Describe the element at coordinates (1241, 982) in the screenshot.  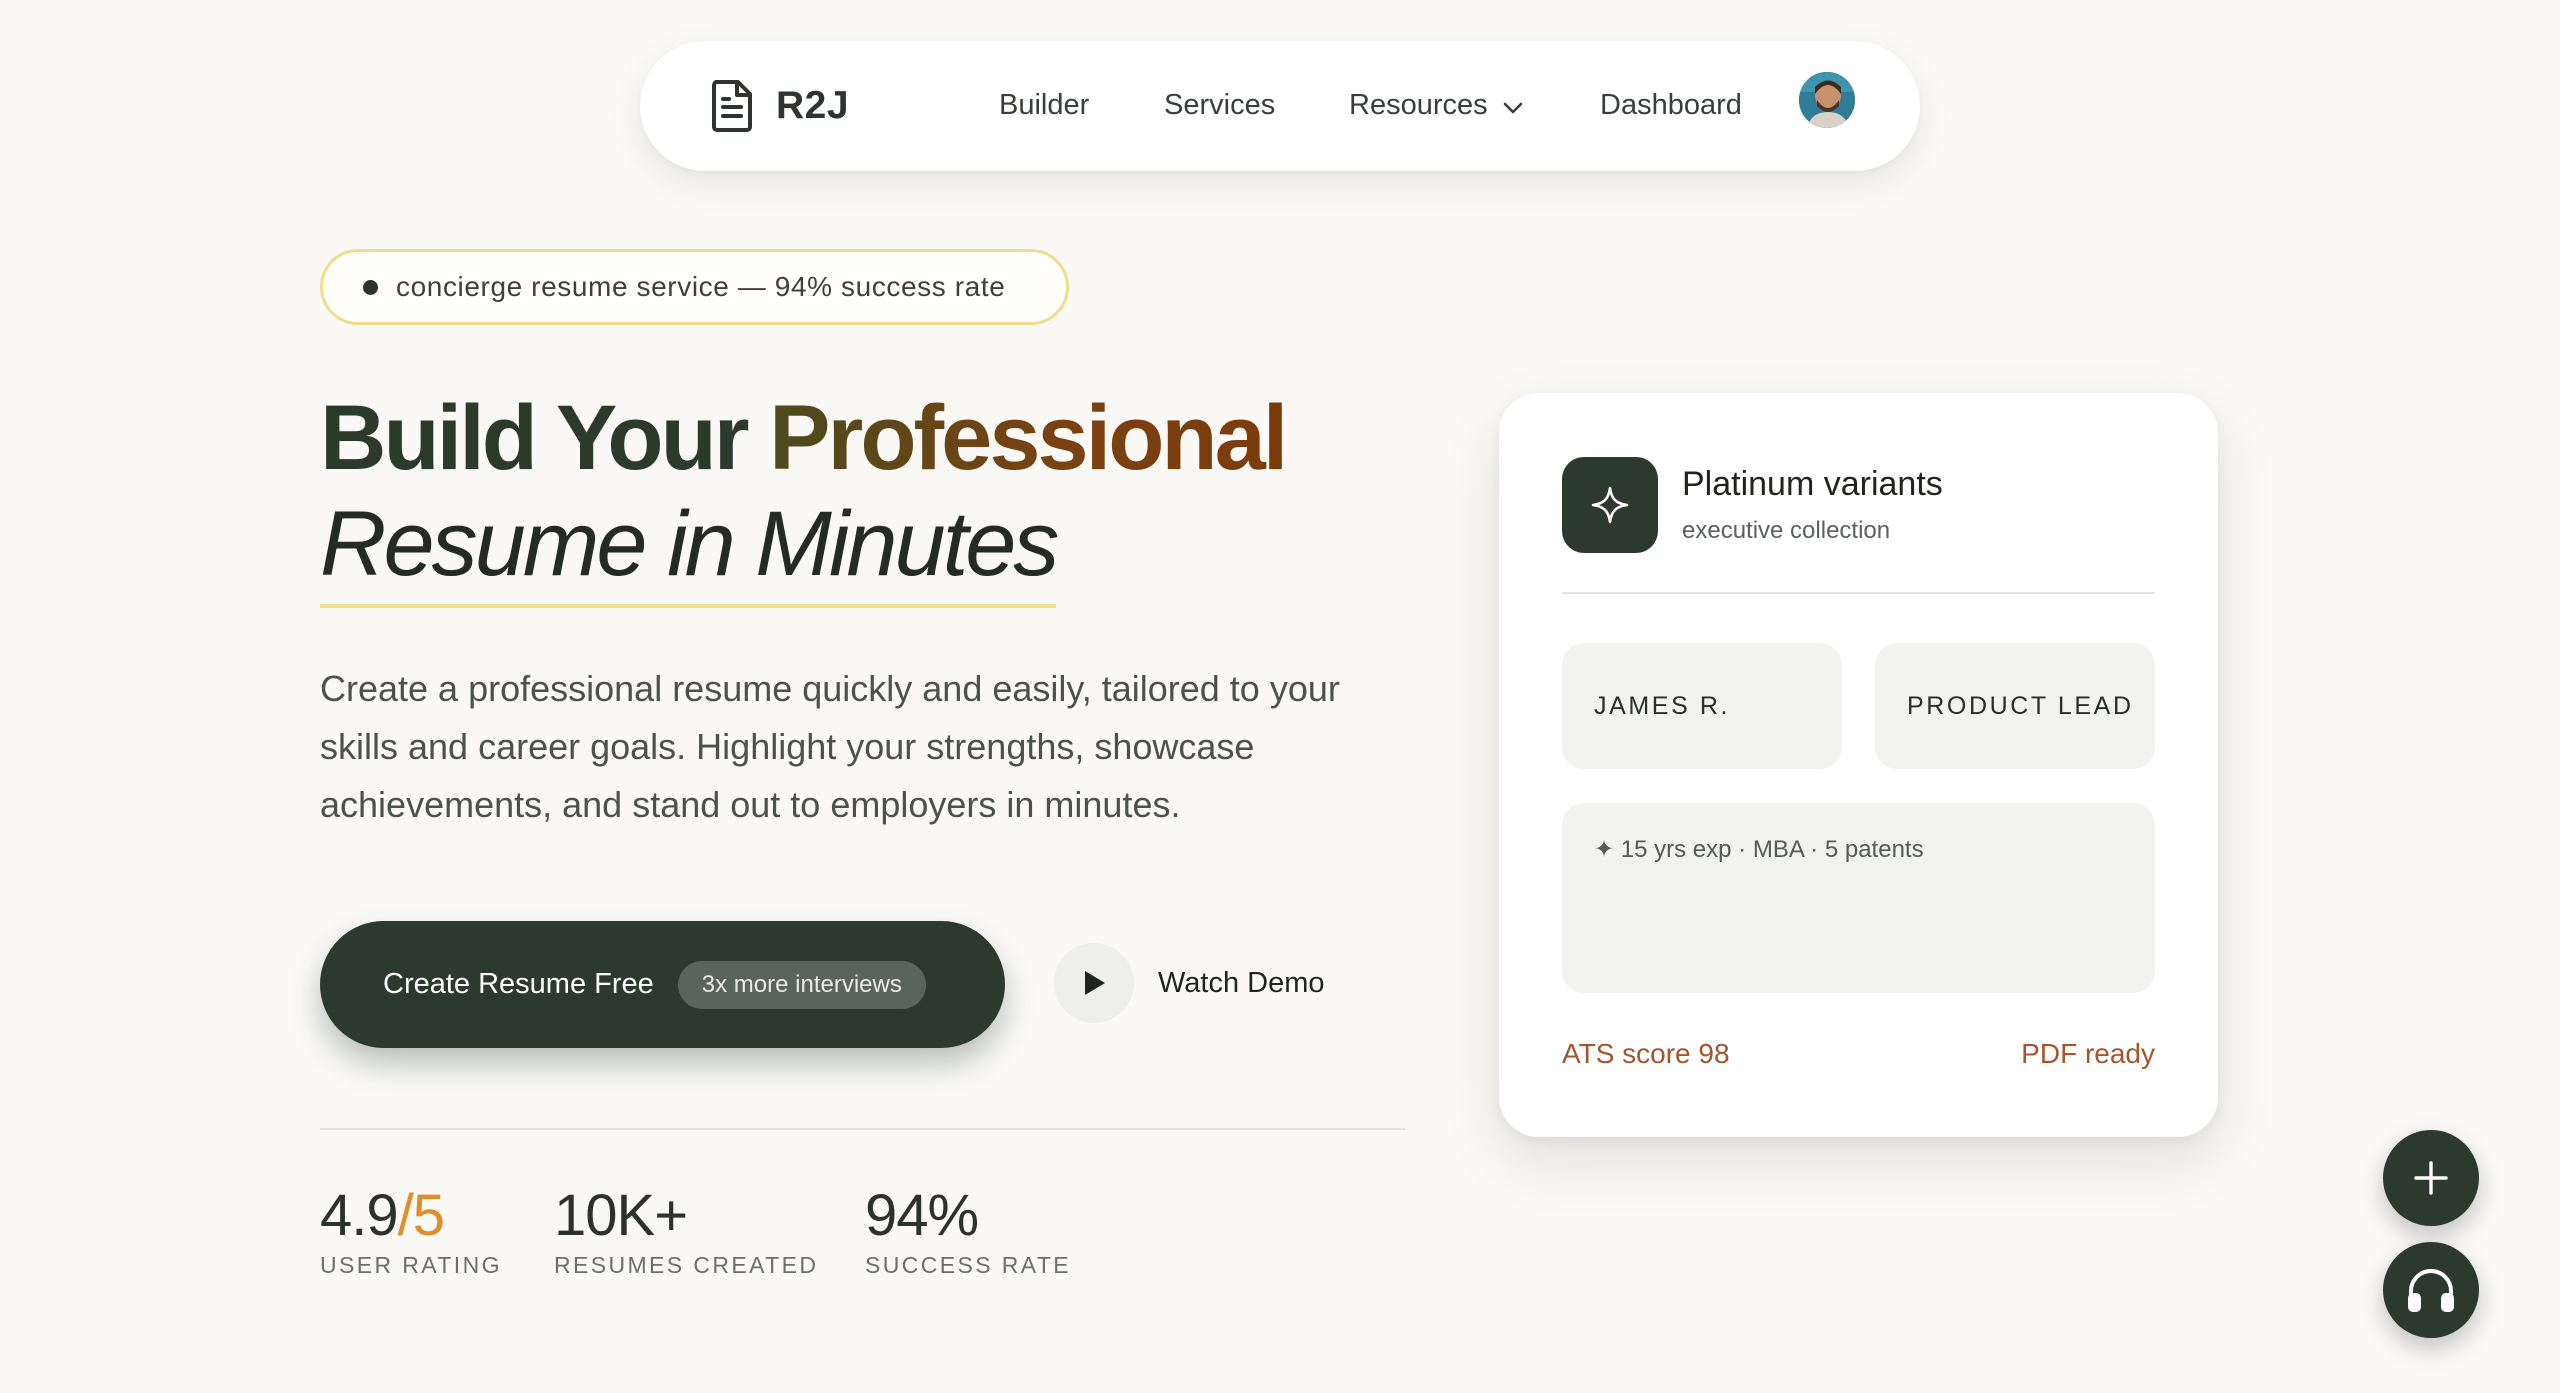
I see `watch-demo-label: Watch Demo` at that location.